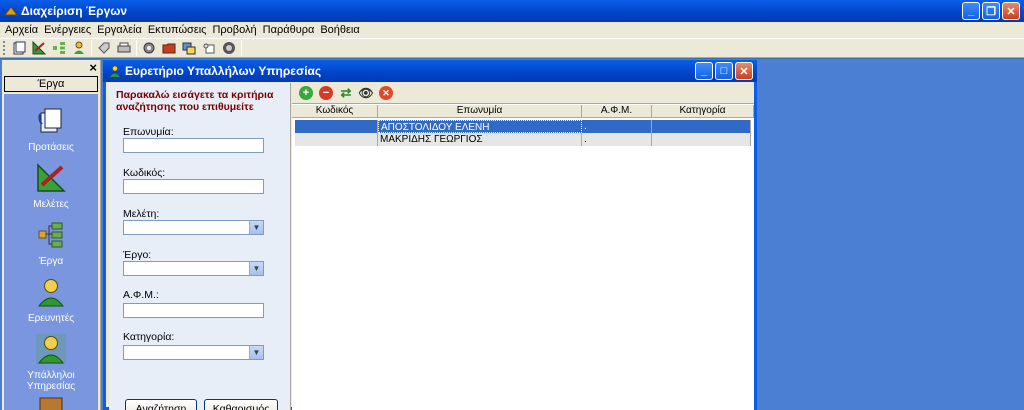 This screenshot has height=410, width=1024. What do you see at coordinates (193, 352) in the screenshot?
I see `category-select: ▼` at bounding box center [193, 352].